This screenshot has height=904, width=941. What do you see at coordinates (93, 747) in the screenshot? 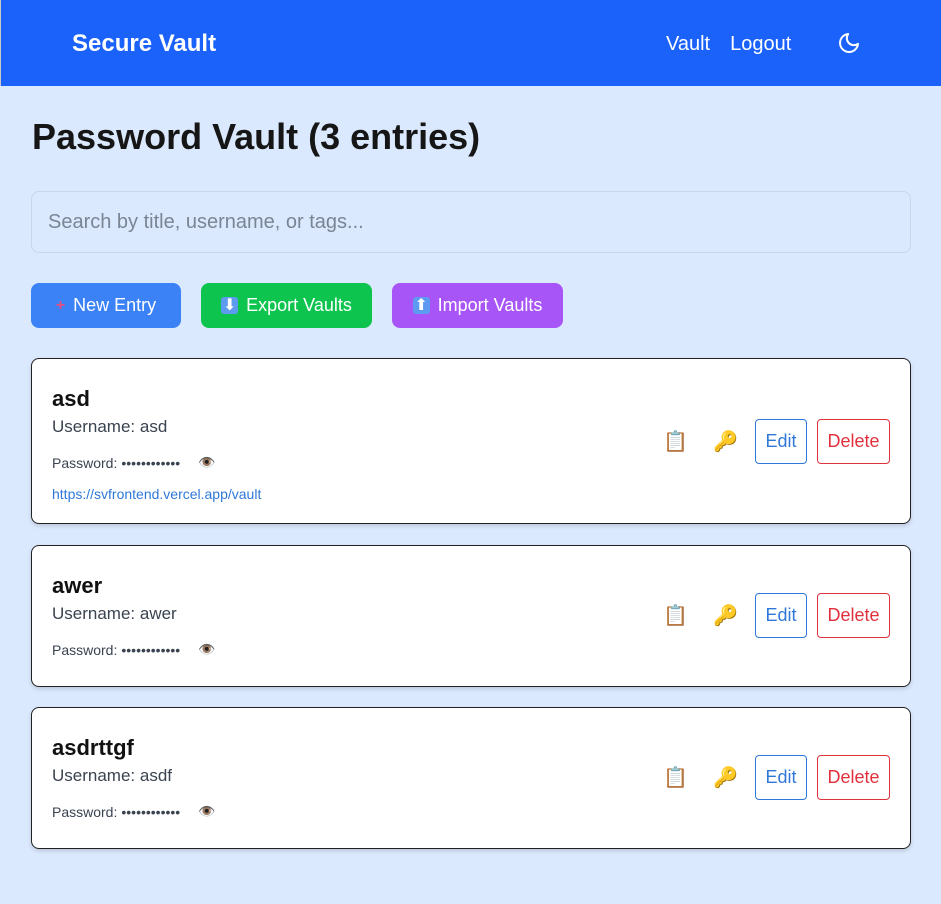
I see `entry-title: asdrttgf` at bounding box center [93, 747].